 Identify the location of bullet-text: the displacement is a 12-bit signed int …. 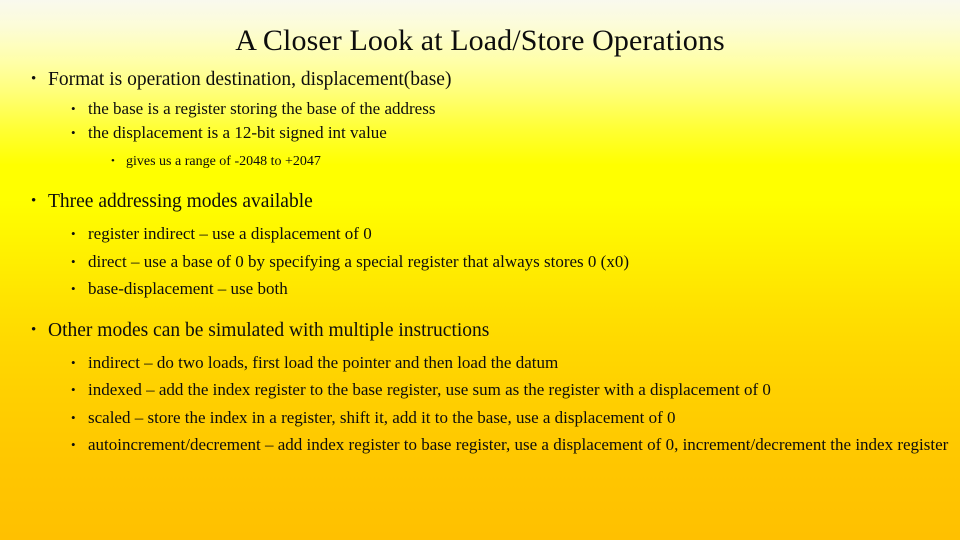
(237, 132).